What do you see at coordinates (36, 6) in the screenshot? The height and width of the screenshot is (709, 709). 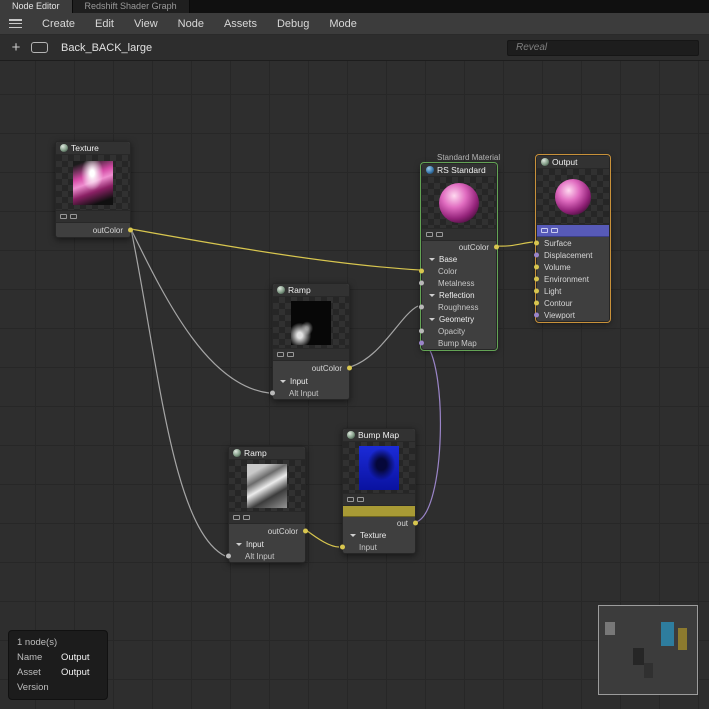 I see `tab-node-editor: Node Editor` at bounding box center [36, 6].